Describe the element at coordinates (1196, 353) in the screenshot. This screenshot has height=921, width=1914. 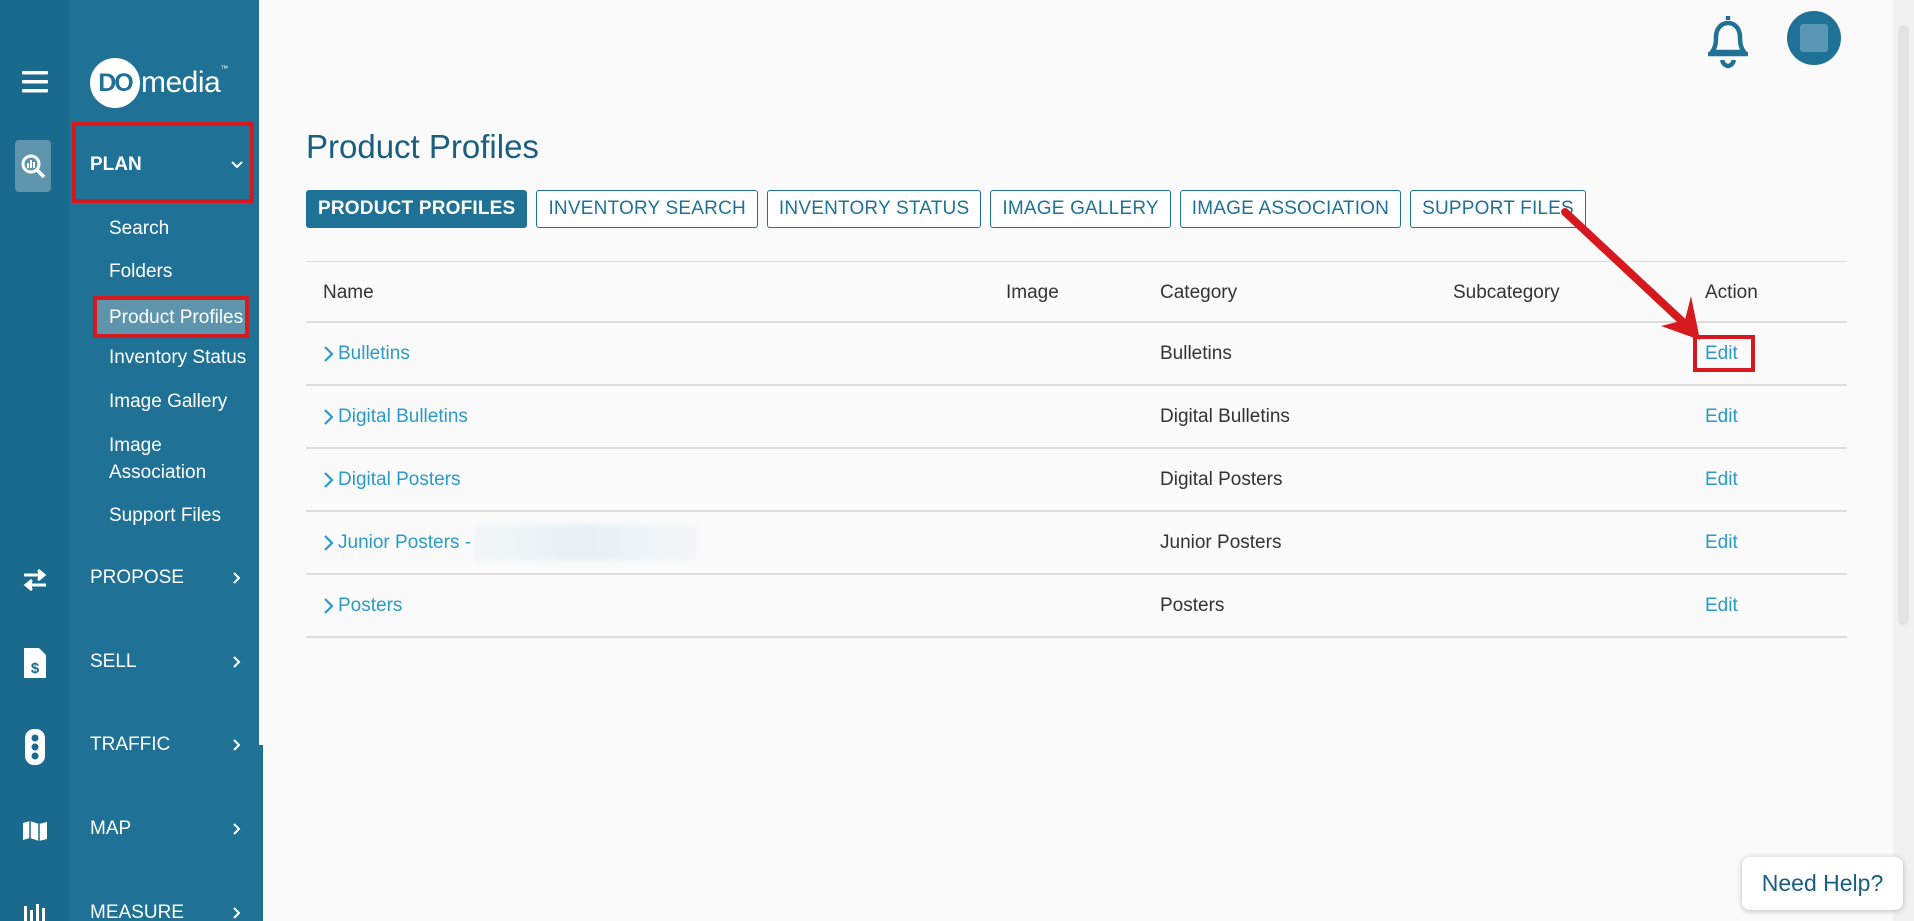
I see `row-category: Bulletins` at that location.